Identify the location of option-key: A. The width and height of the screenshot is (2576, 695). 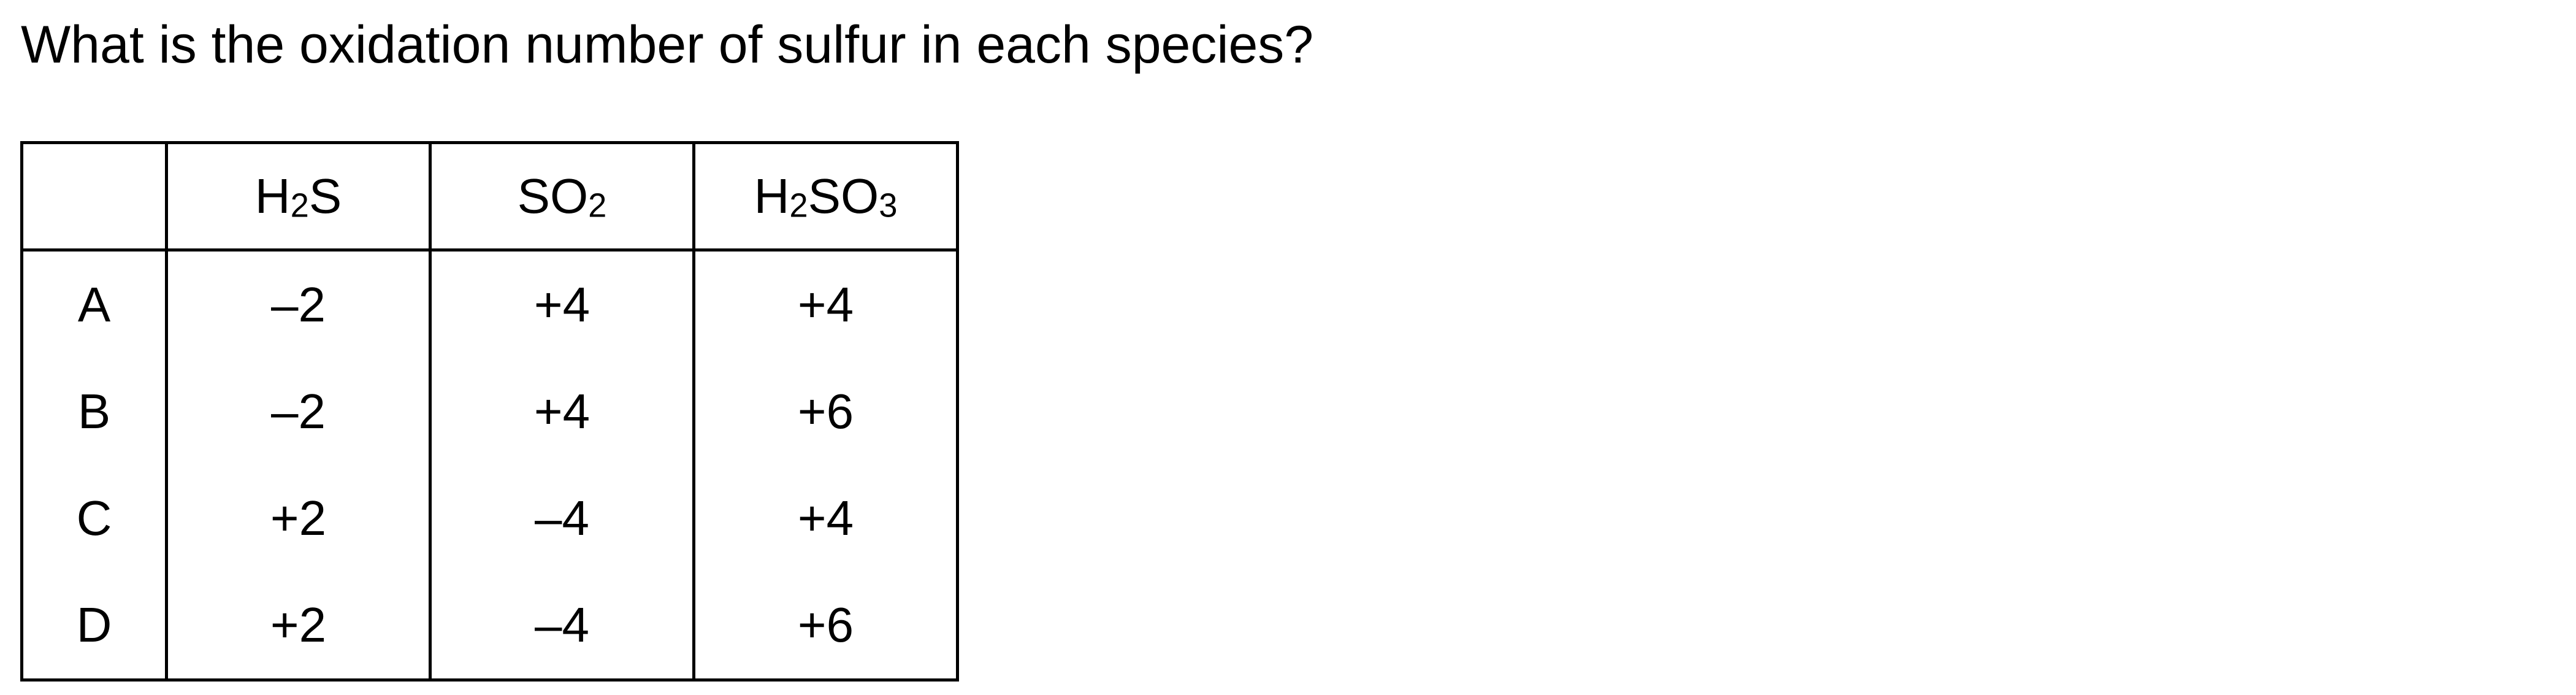
(94, 304).